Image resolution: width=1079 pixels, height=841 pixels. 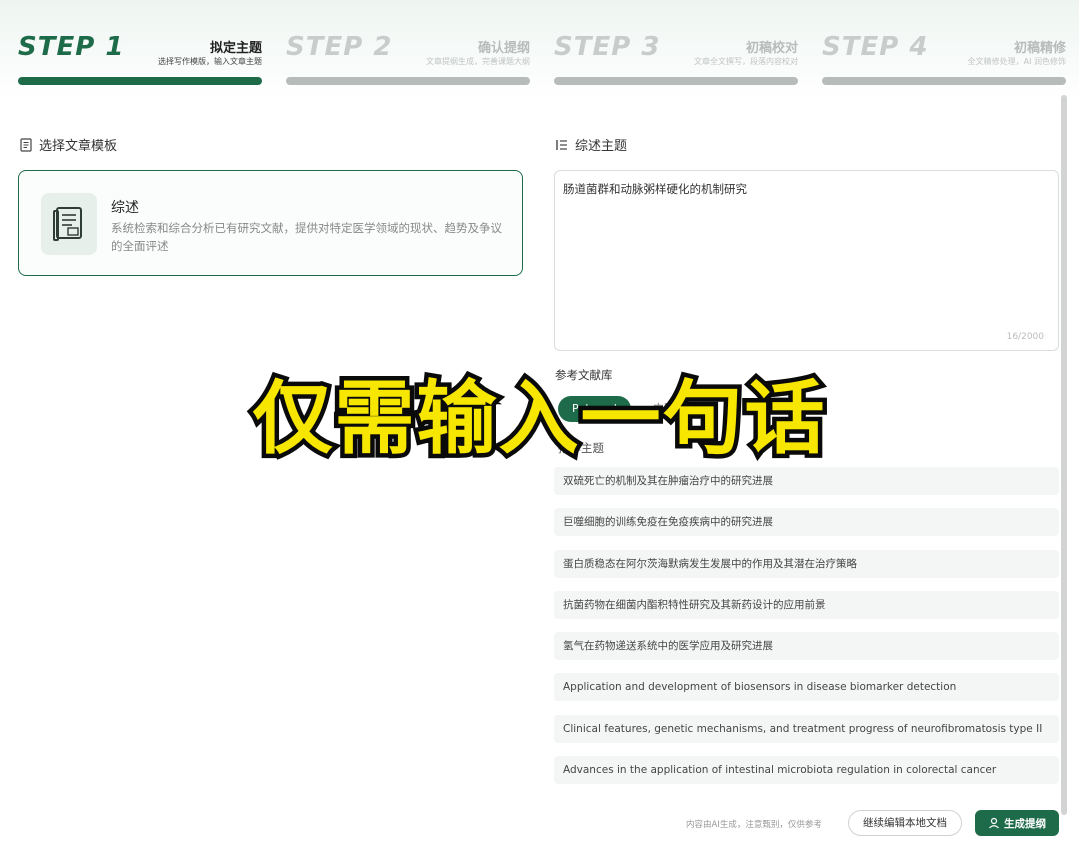 What do you see at coordinates (210, 61) in the screenshot?
I see `step-description: 选择写作模版，输入文章主题` at bounding box center [210, 61].